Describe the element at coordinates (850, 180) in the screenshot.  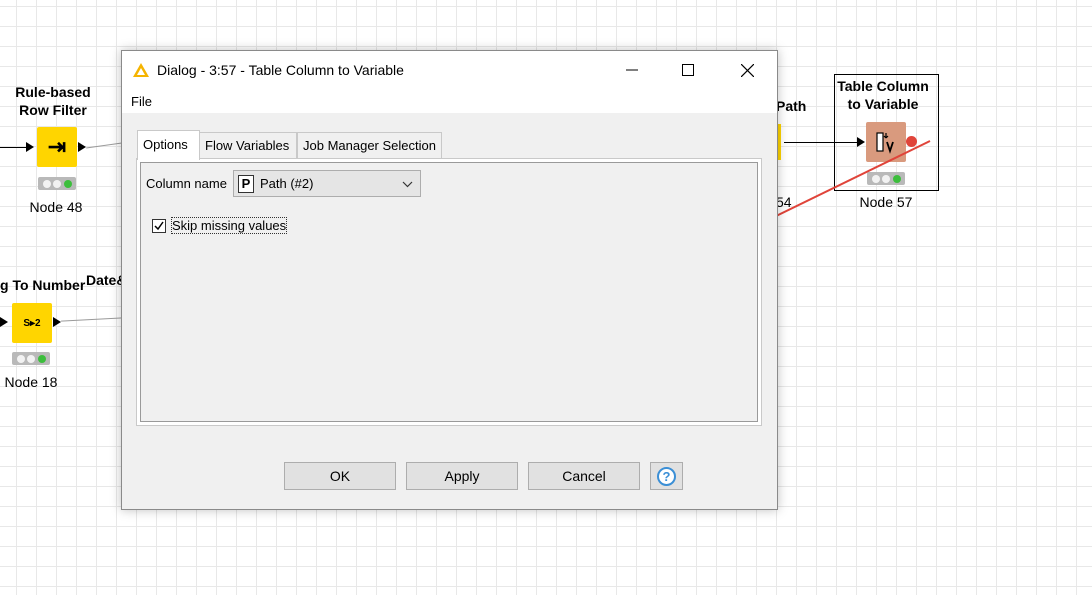
I see `flow-variable-connection` at that location.